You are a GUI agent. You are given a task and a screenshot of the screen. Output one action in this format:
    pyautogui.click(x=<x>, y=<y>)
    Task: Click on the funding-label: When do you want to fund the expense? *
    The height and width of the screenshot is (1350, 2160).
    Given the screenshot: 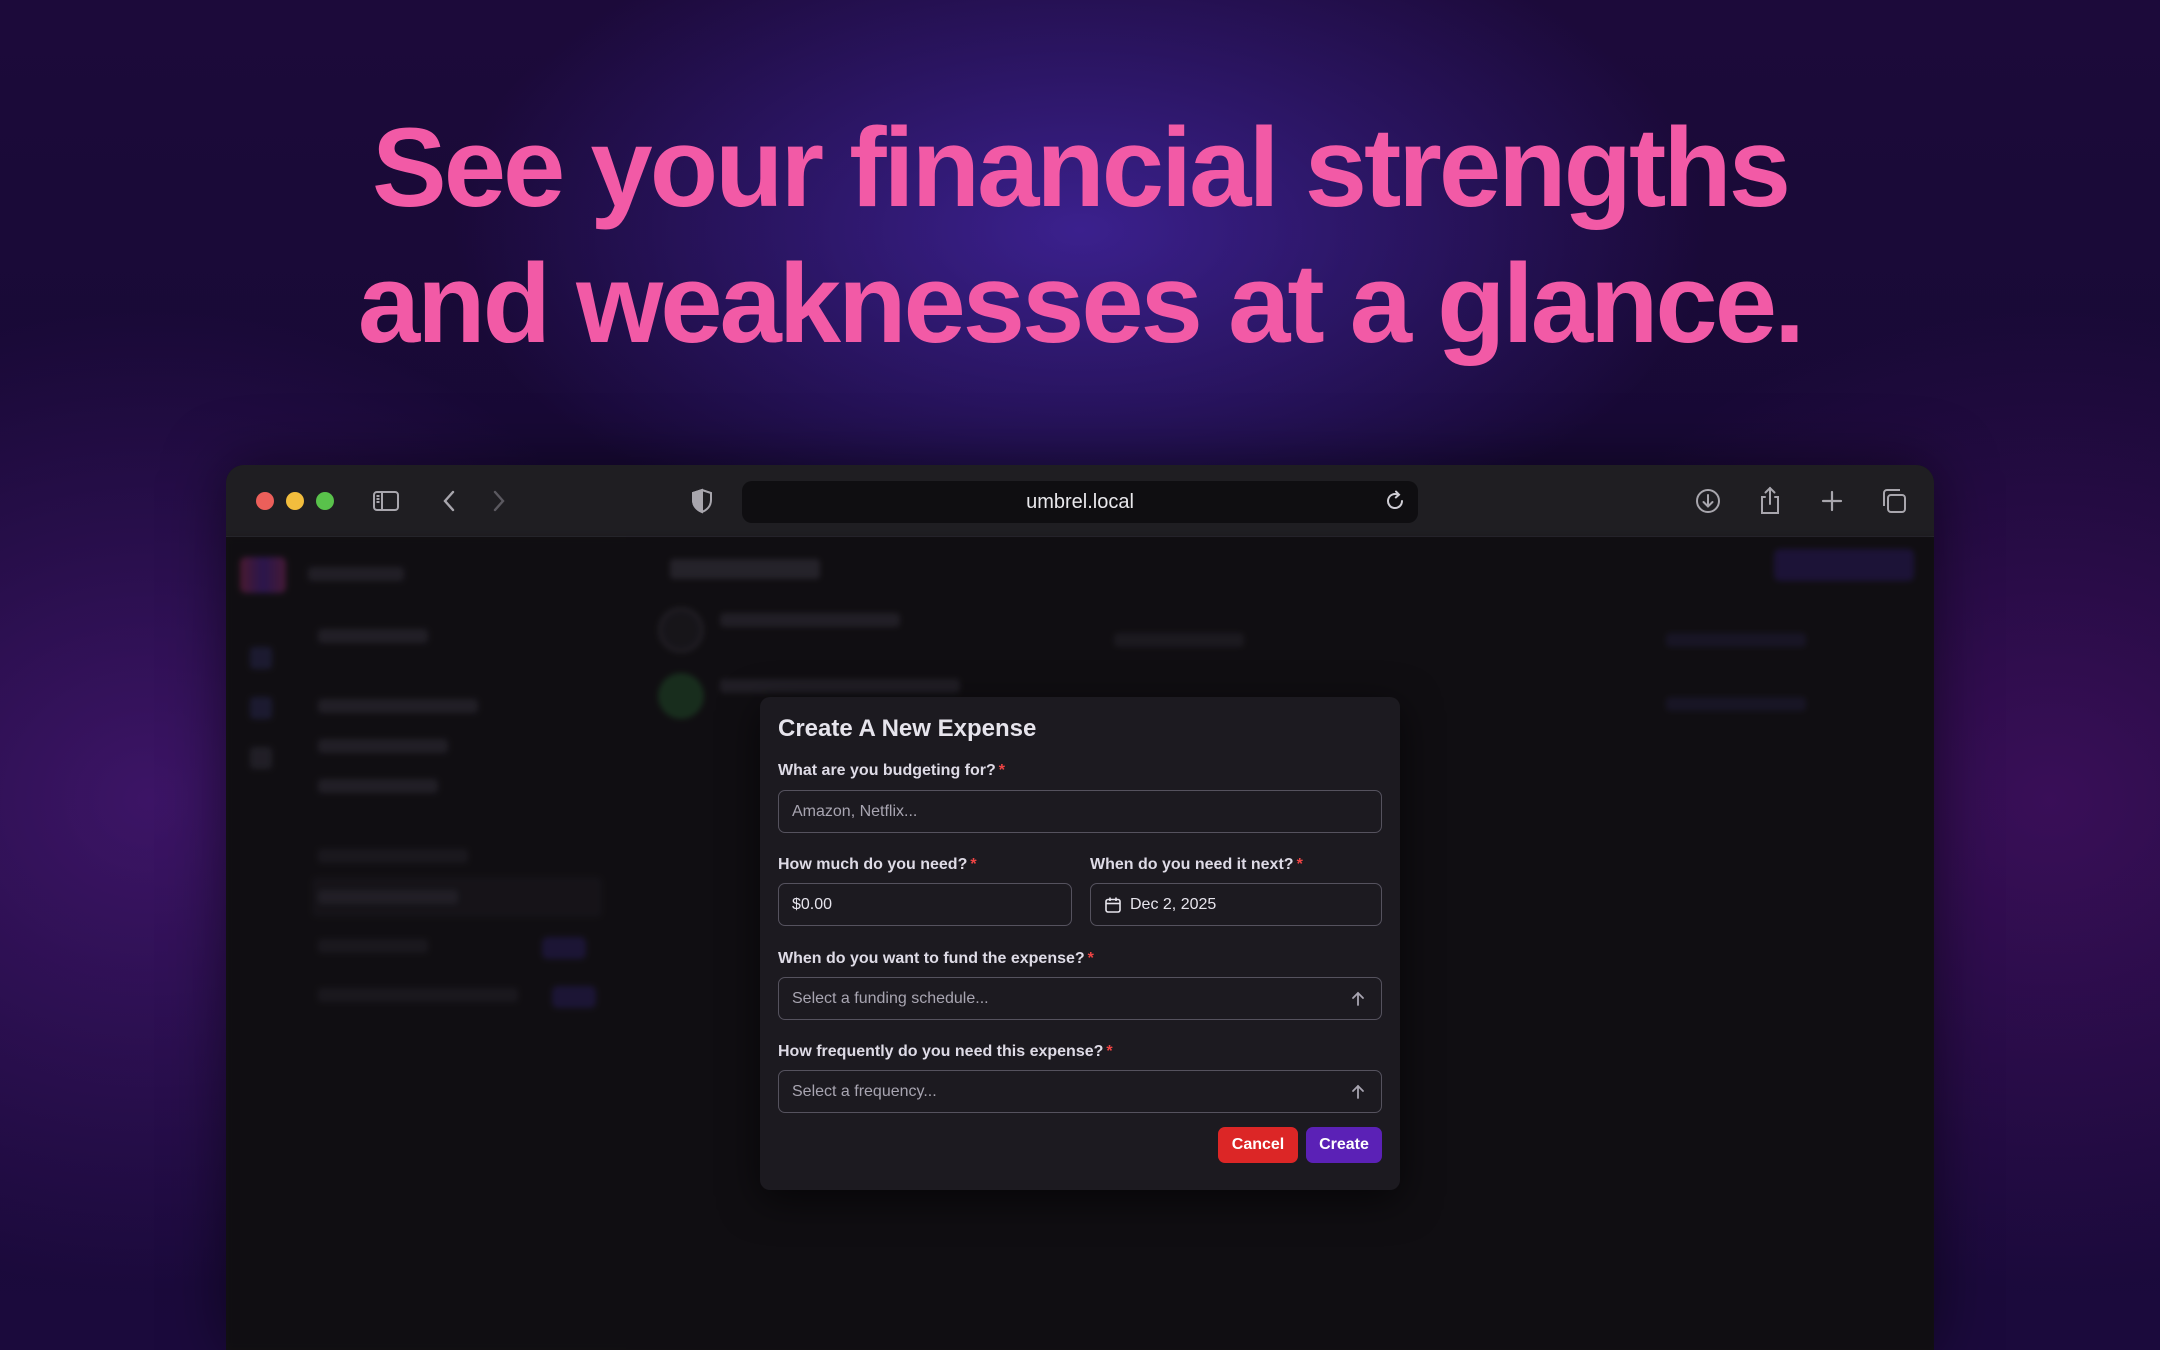 What is the action you would take?
    pyautogui.click(x=936, y=959)
    